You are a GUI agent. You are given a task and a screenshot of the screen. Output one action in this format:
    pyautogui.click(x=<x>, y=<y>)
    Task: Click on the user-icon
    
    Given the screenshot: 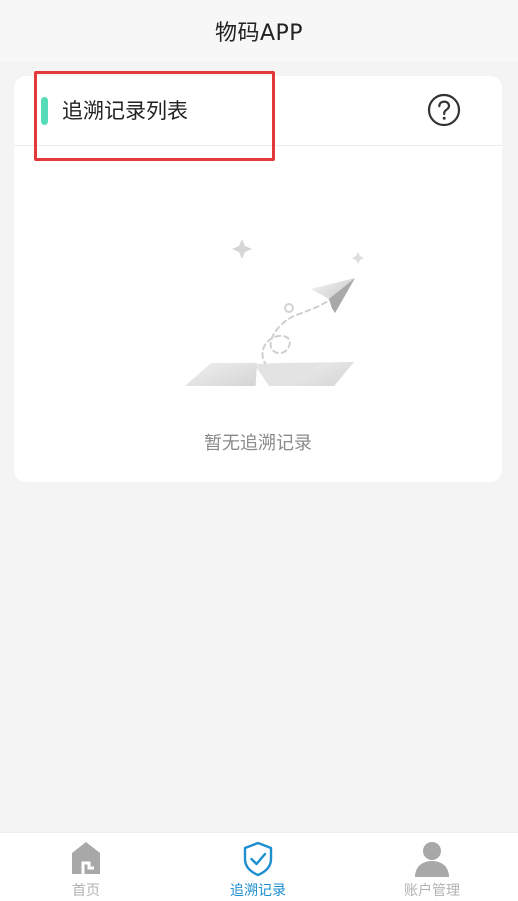 What is the action you would take?
    pyautogui.click(x=432, y=859)
    